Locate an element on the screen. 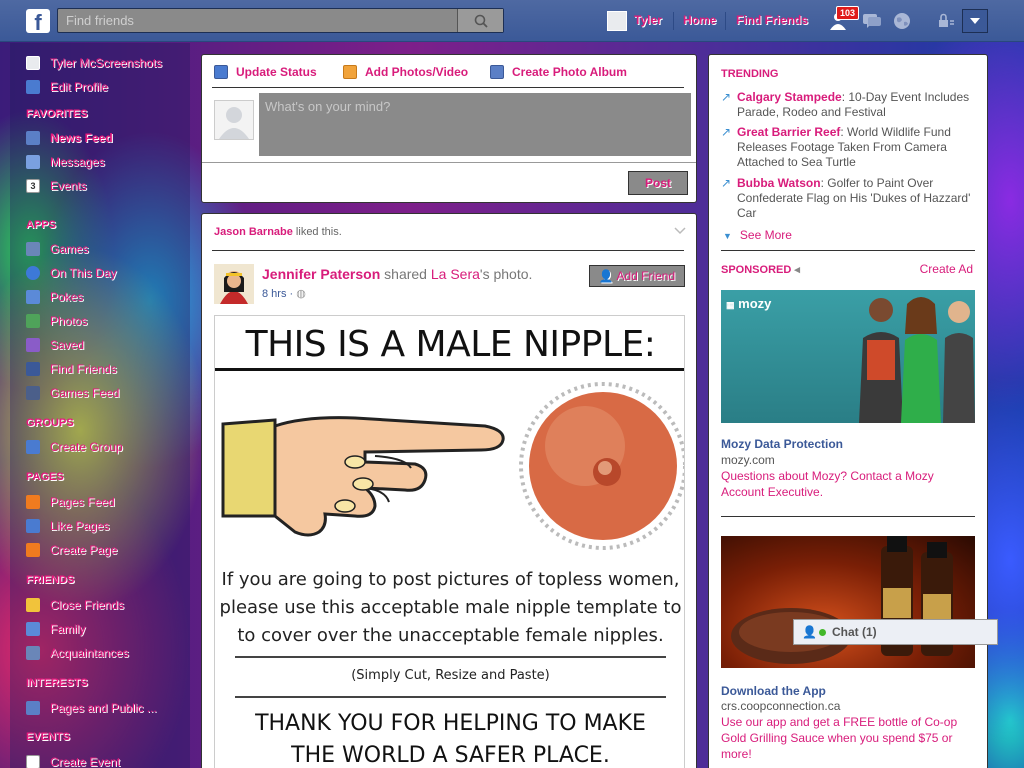 This screenshot has width=1024, height=768. sidebar-item-family: Family is located at coordinates (55, 629).